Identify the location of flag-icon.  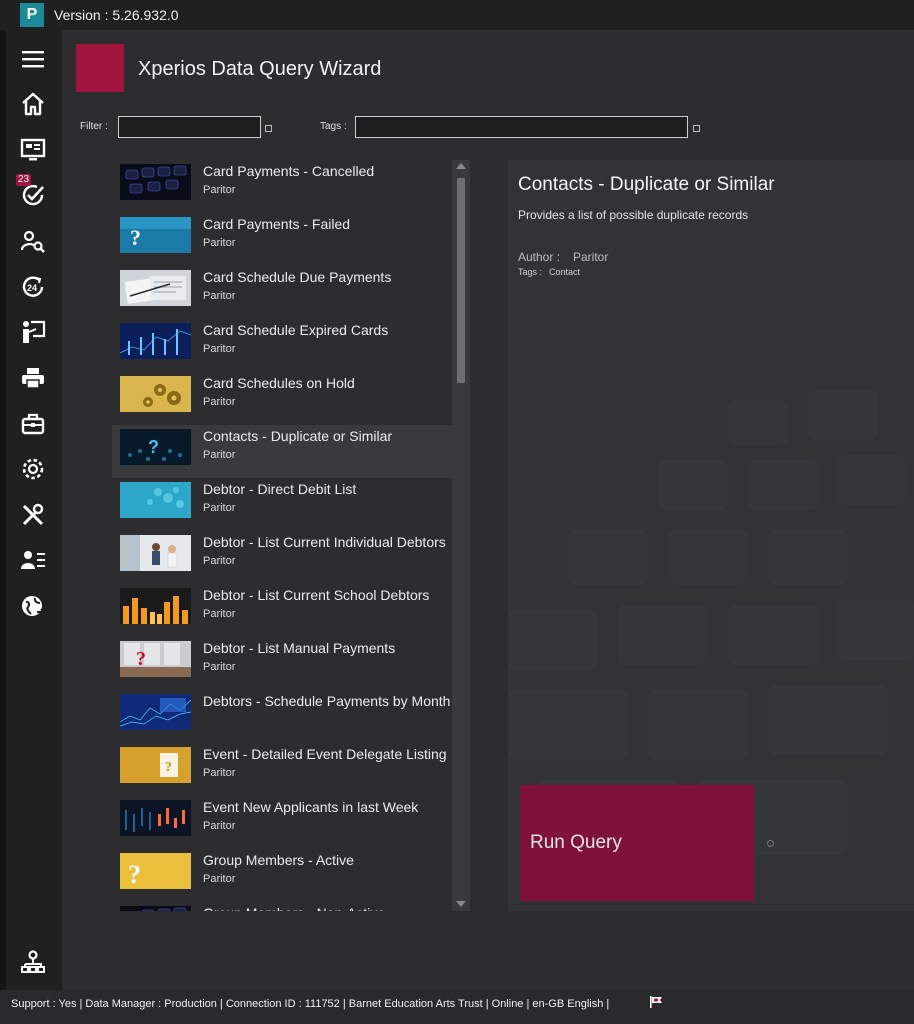
(656, 1002).